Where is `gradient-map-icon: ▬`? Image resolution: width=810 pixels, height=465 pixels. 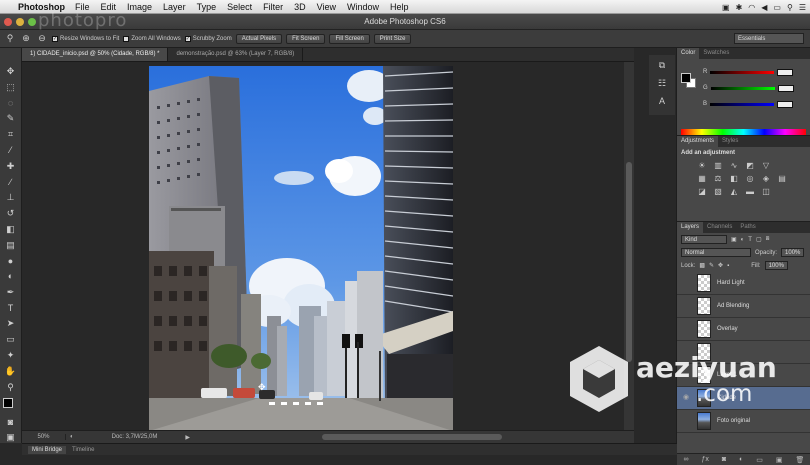
gradient-map-icon: ▬ is located at coordinates (750, 191).